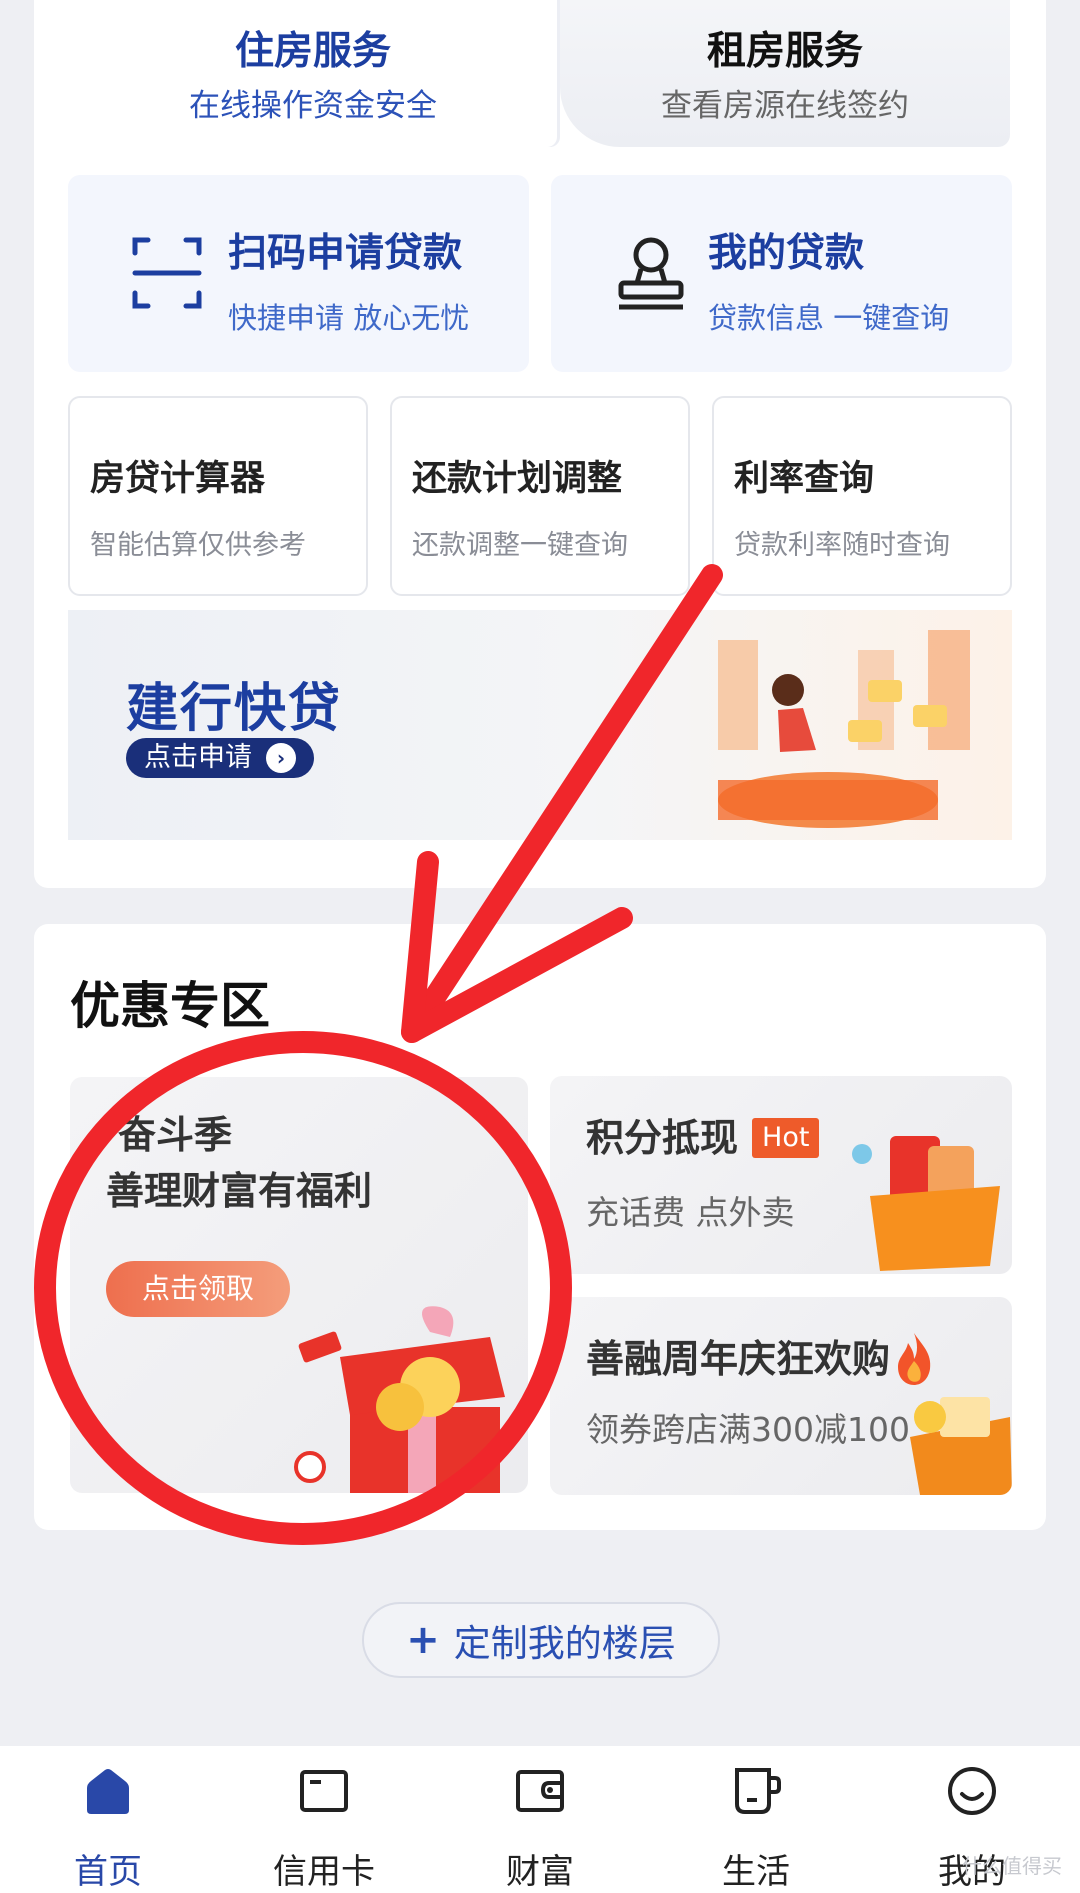 The width and height of the screenshot is (1080, 1893). I want to click on wallet-icon, so click(540, 1791).